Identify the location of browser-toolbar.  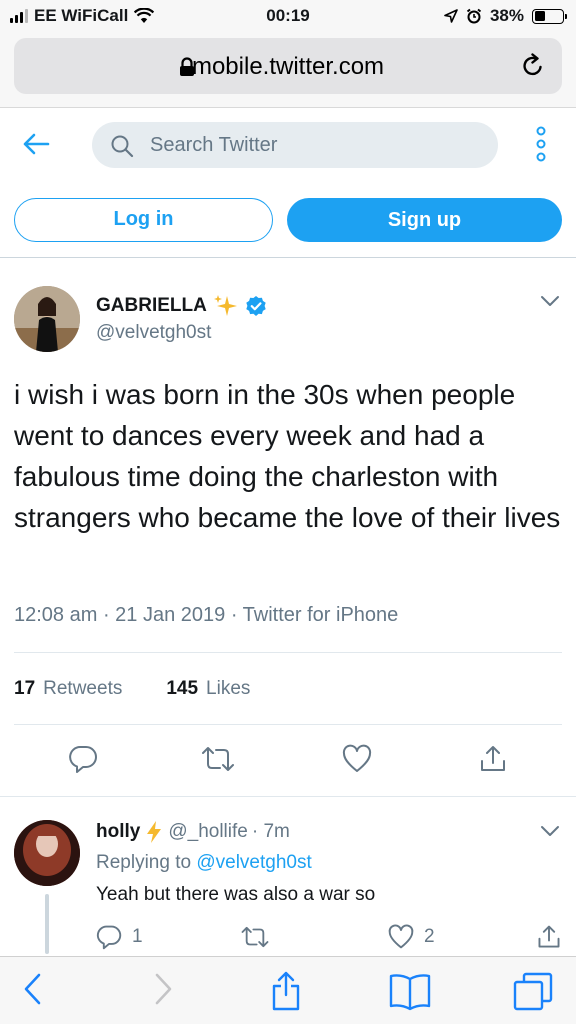
(288, 990).